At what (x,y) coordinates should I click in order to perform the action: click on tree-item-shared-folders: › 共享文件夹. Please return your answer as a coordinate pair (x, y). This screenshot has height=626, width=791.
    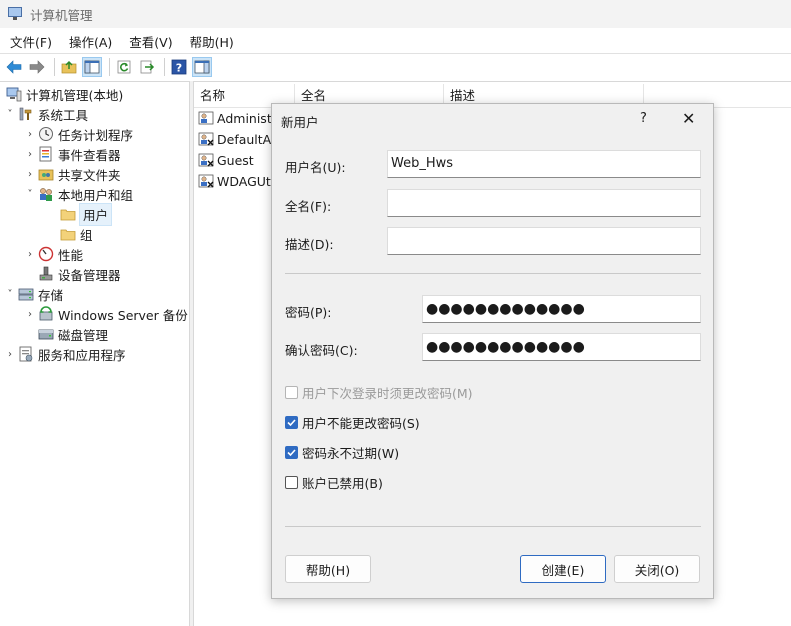
    Looking at the image, I should click on (72, 174).